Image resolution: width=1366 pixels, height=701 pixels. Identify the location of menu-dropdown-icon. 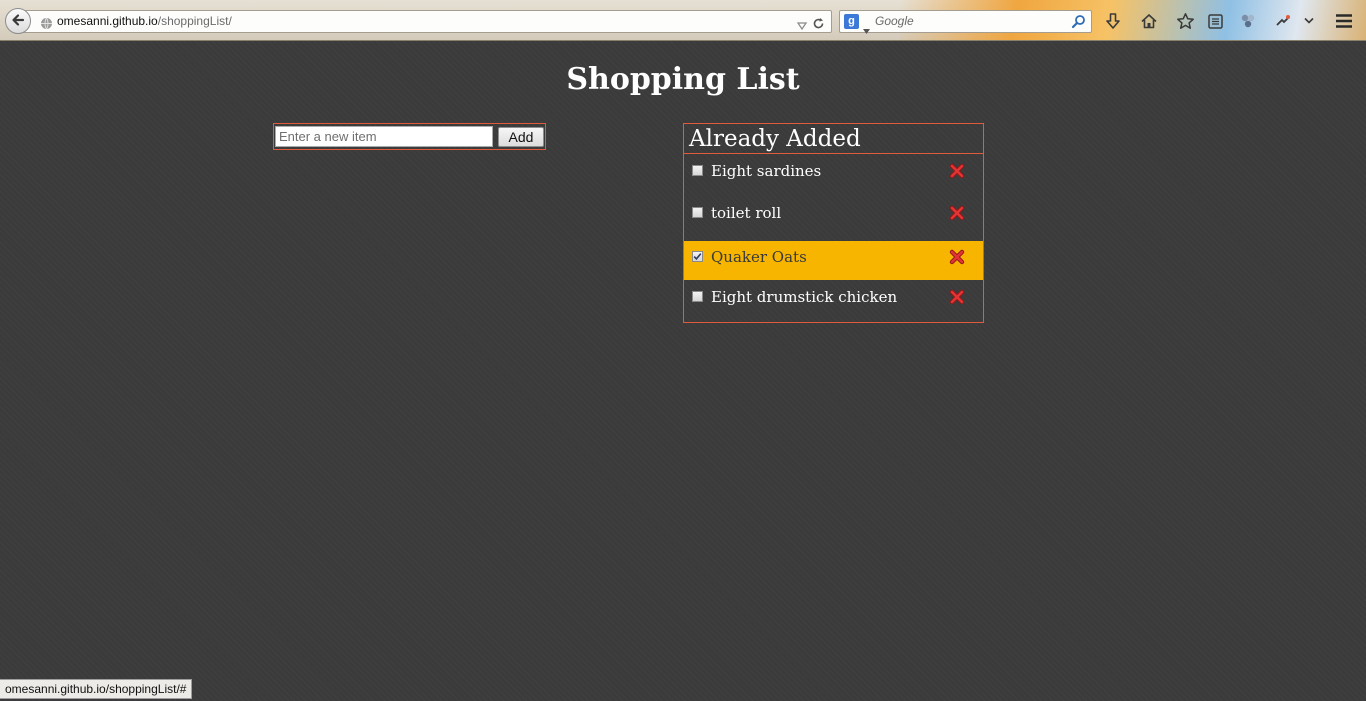
(1309, 21).